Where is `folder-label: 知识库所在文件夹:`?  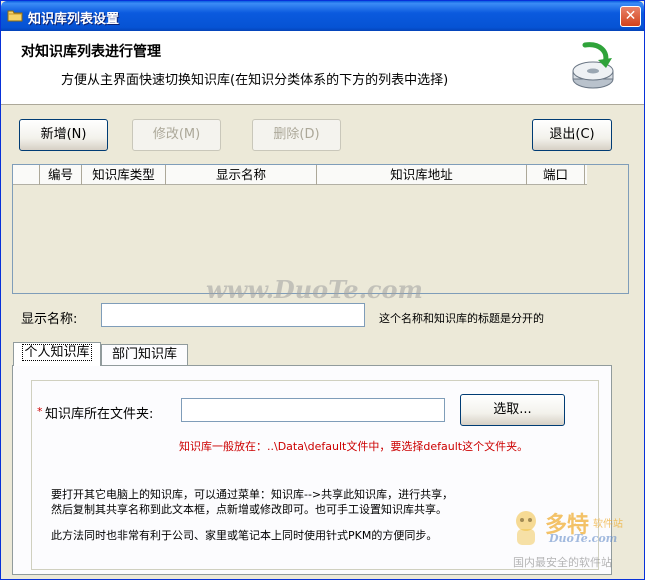
folder-label: 知识库所在文件夹: is located at coordinates (99, 414).